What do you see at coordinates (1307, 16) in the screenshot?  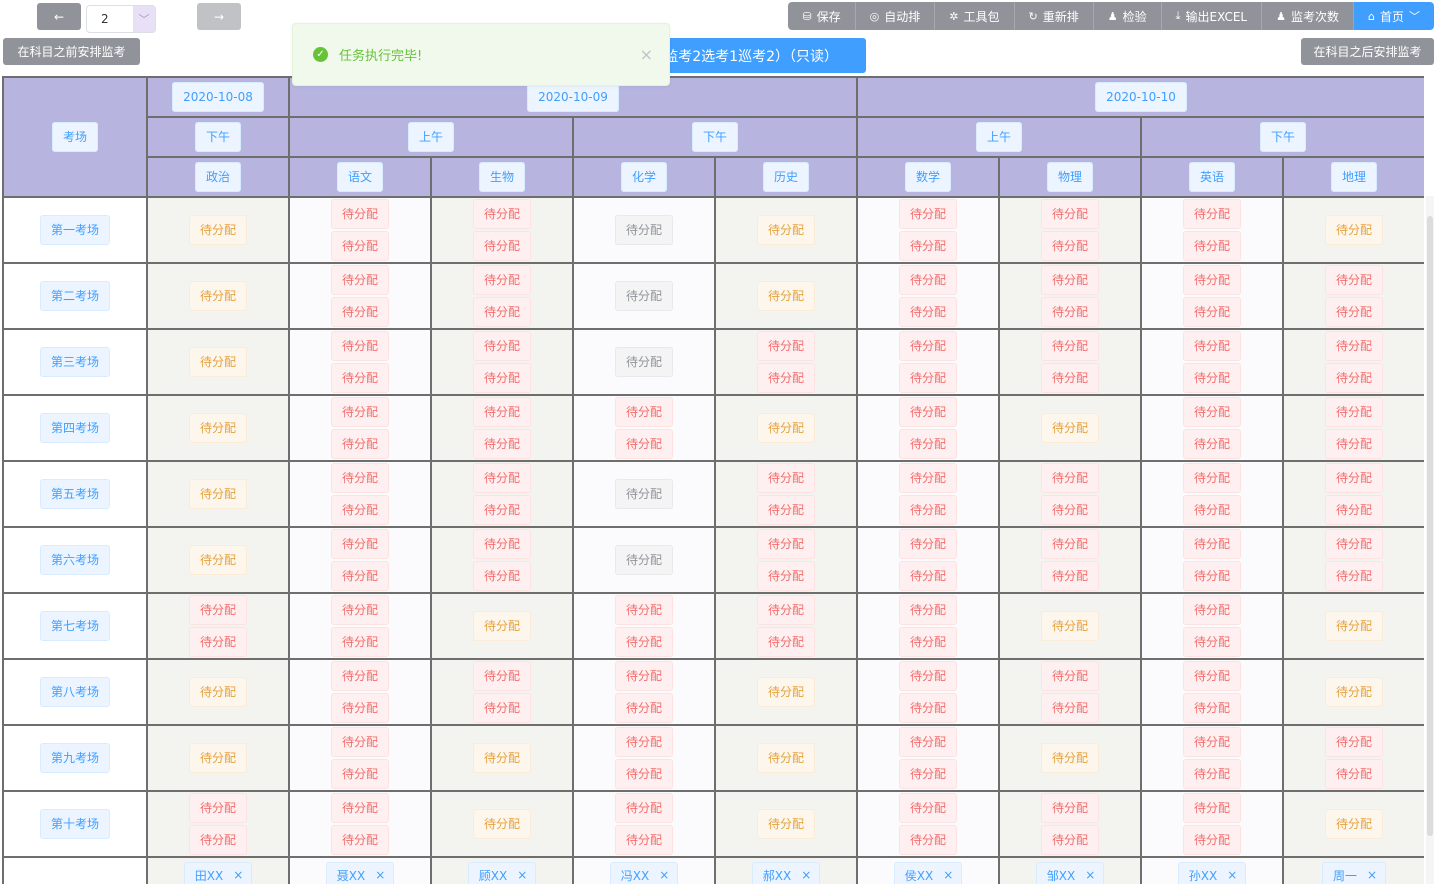 I see `invigilation-count-button: ♟ 监考次数` at bounding box center [1307, 16].